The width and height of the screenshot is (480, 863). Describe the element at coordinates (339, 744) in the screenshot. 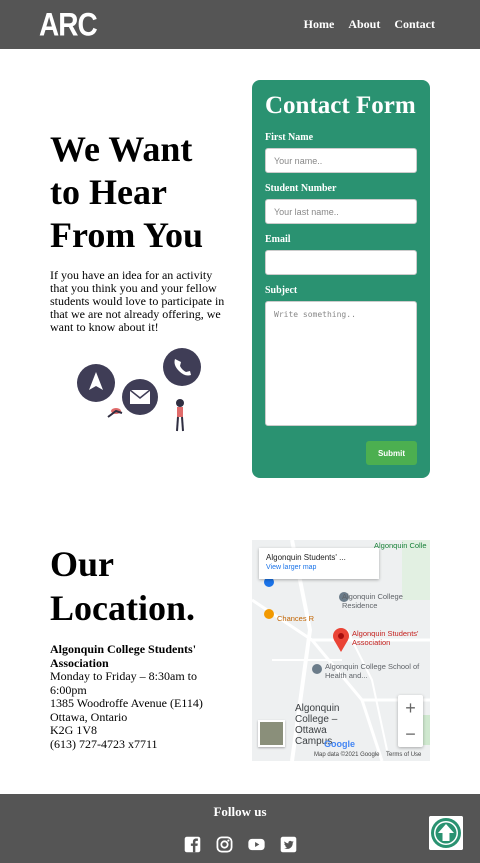

I see `google-logo: Google` at that location.